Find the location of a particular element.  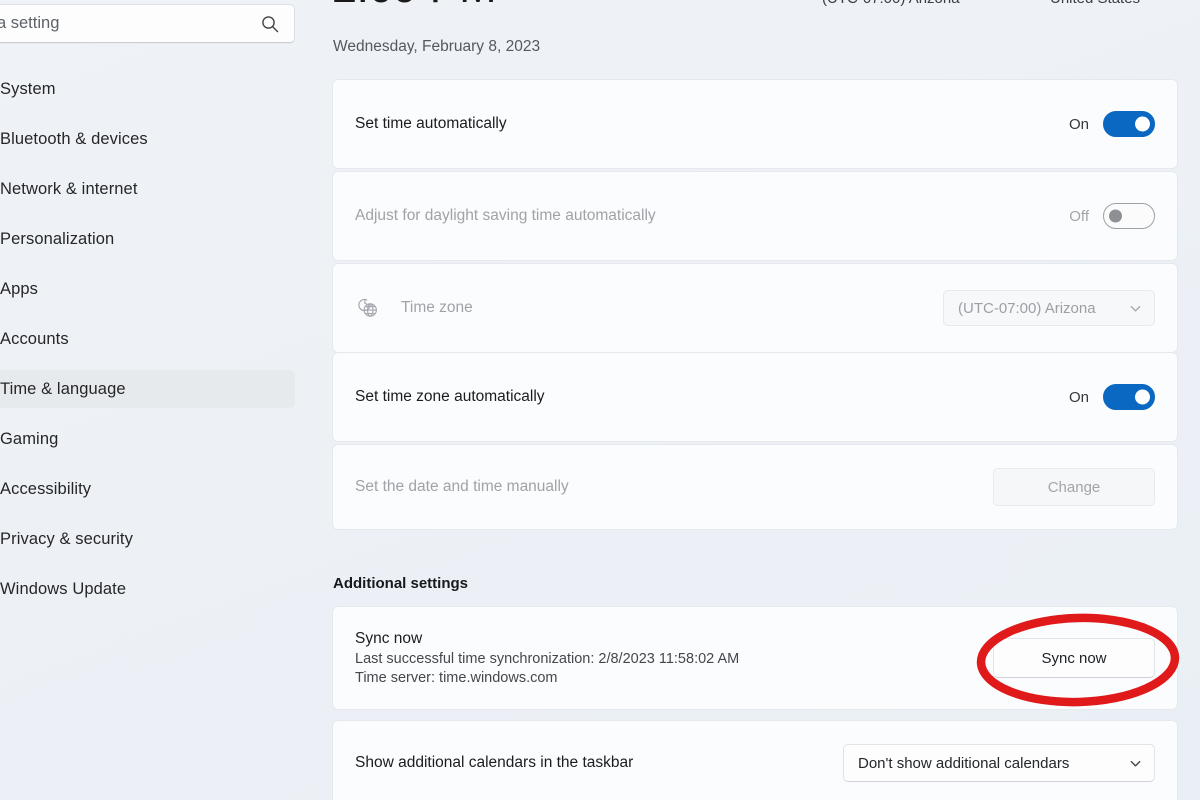

sidebar-item-label: Time & language is located at coordinates (63, 388).